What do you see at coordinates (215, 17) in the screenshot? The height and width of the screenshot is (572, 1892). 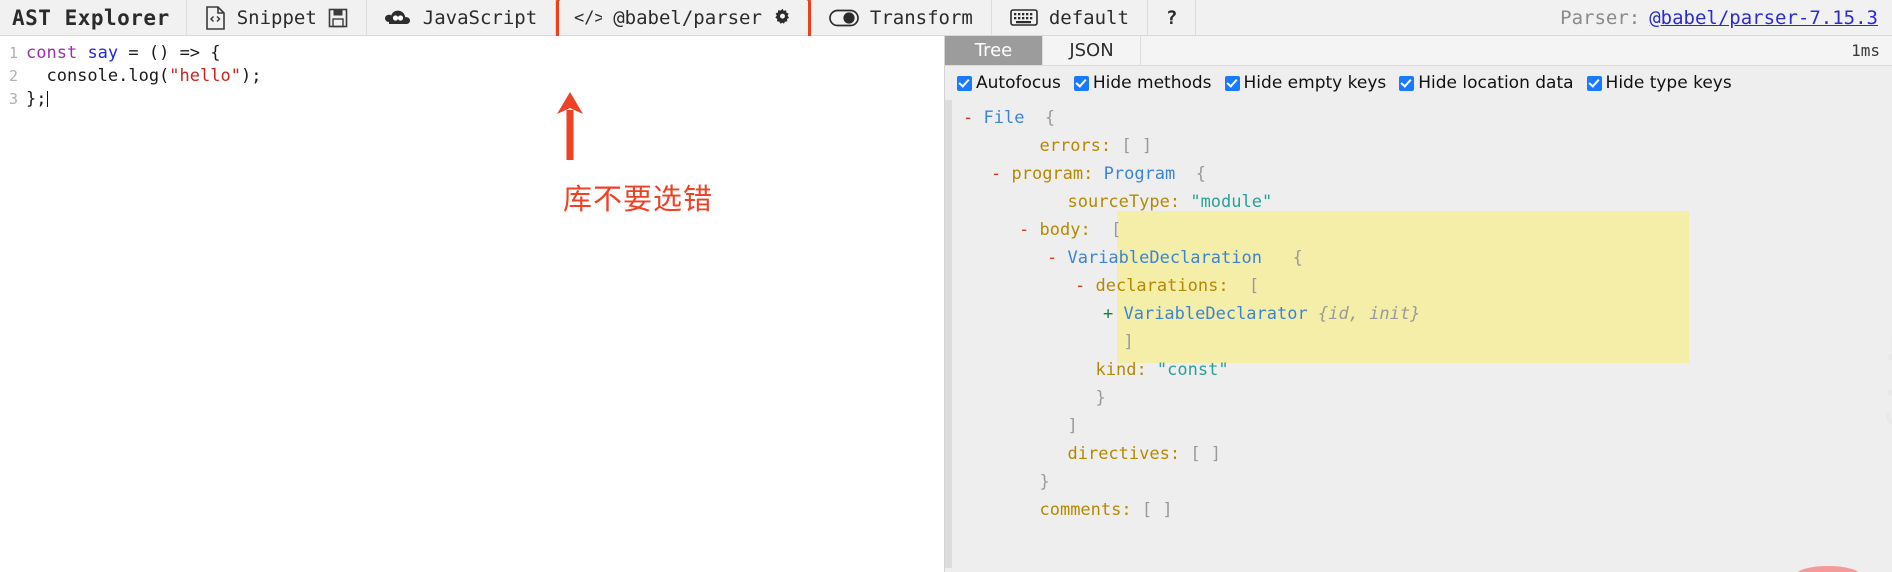 I see `code-file-icon` at bounding box center [215, 17].